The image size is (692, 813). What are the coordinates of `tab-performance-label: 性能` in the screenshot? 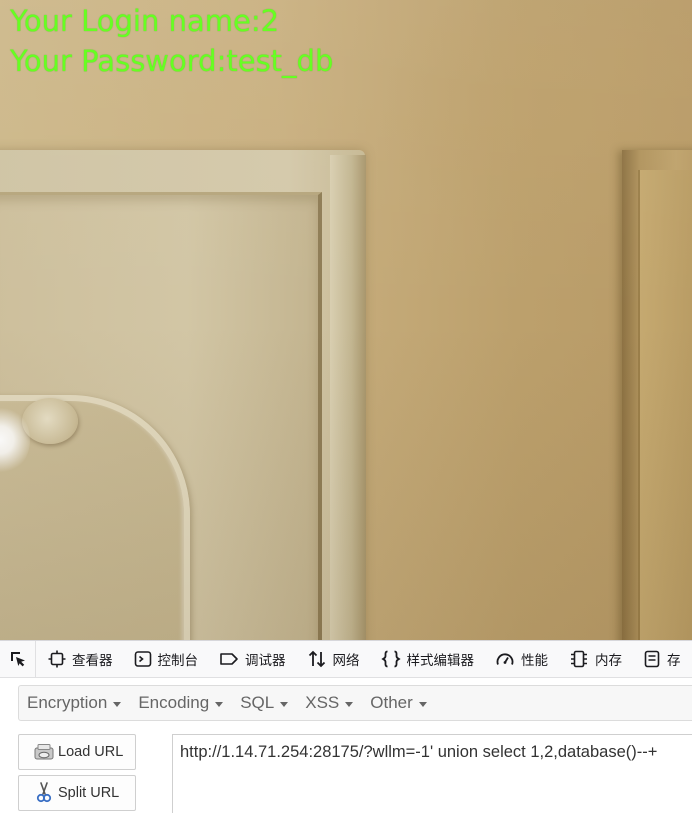 It's located at (534, 661).